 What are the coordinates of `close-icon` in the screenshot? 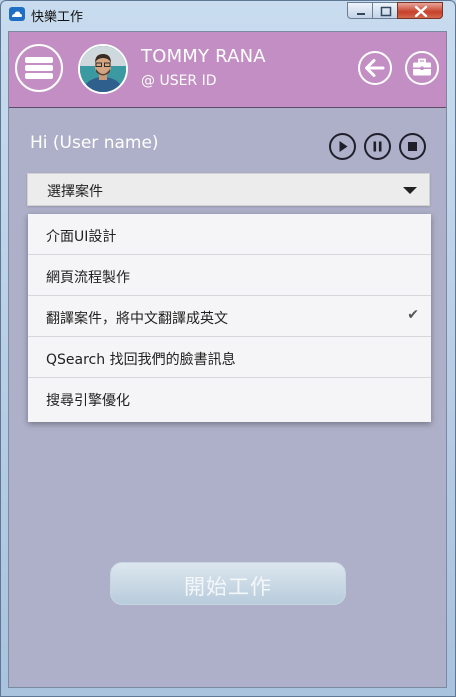 It's located at (421, 11).